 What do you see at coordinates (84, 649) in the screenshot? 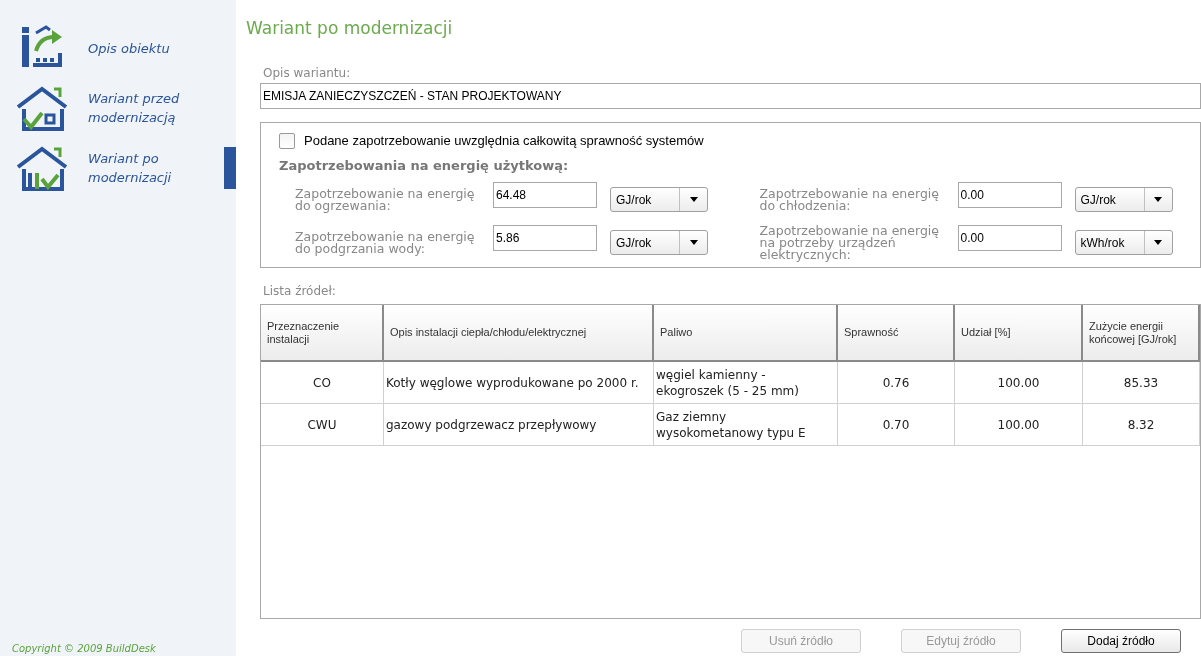
I see `copyright-text: Copyright © 2009 BuildDesk` at bounding box center [84, 649].